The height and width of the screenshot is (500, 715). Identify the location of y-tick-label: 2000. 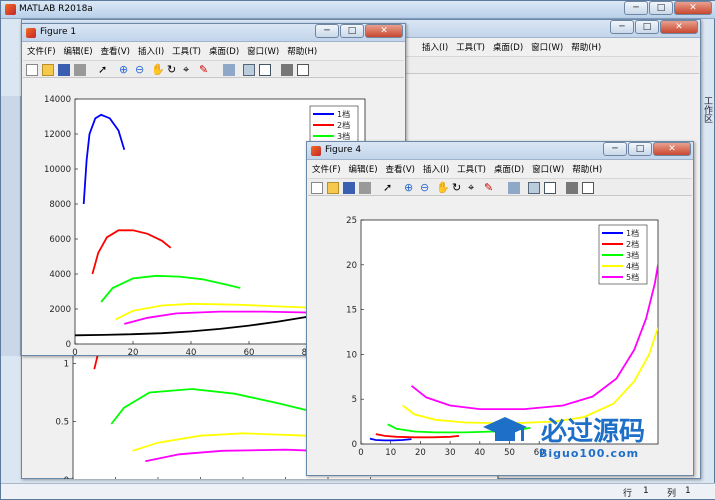
(60, 310).